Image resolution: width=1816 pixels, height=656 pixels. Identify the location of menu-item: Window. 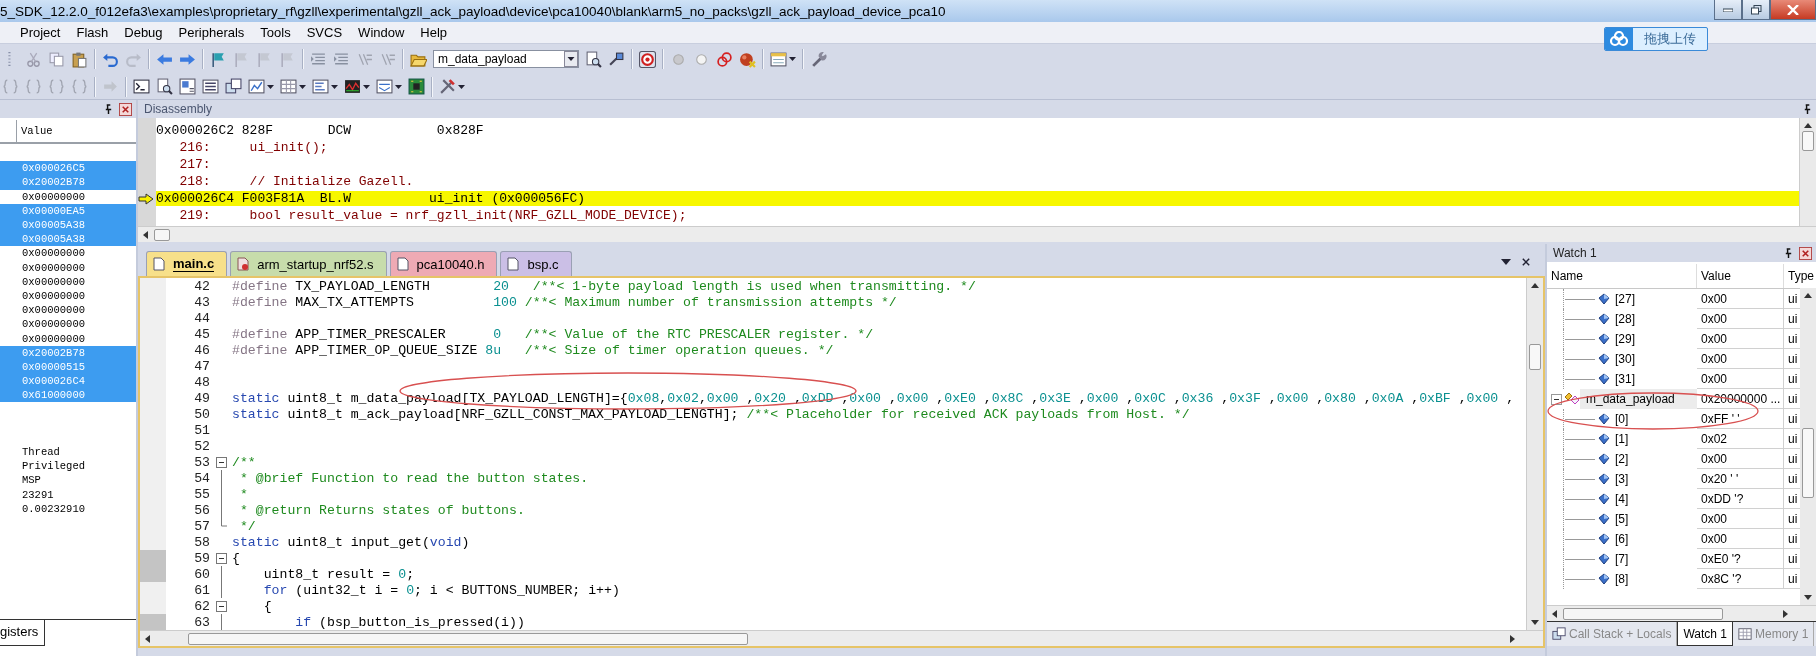
(381, 32).